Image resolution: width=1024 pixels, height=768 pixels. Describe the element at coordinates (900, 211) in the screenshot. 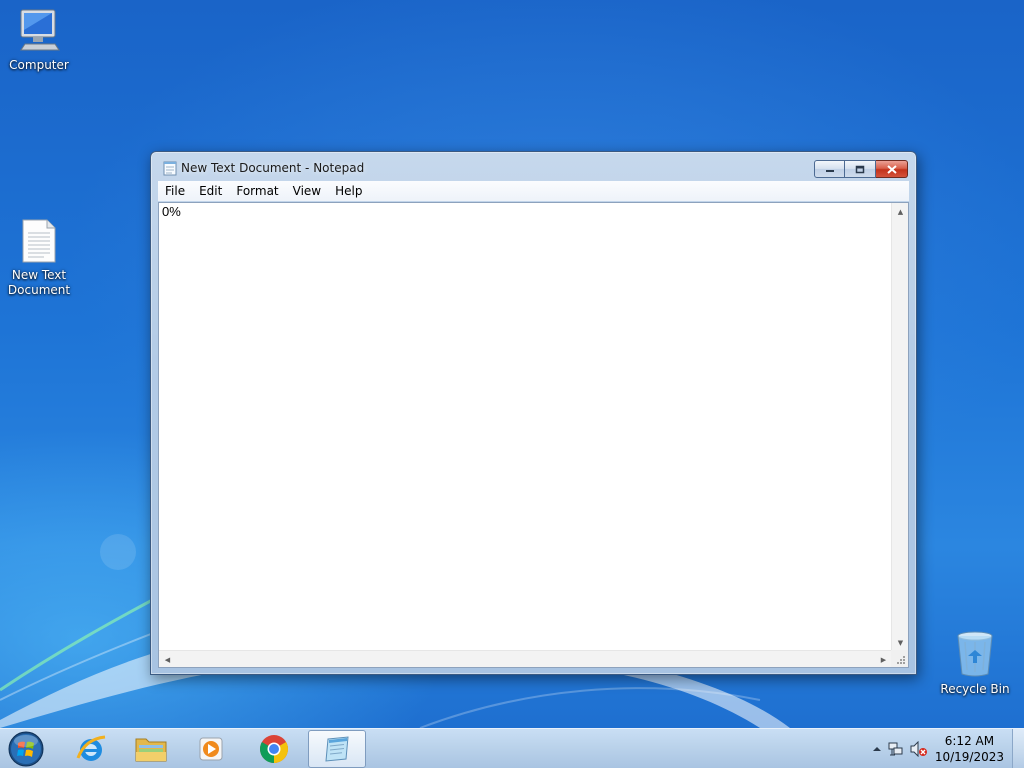

I see `scroll-up-icon: ▲` at that location.